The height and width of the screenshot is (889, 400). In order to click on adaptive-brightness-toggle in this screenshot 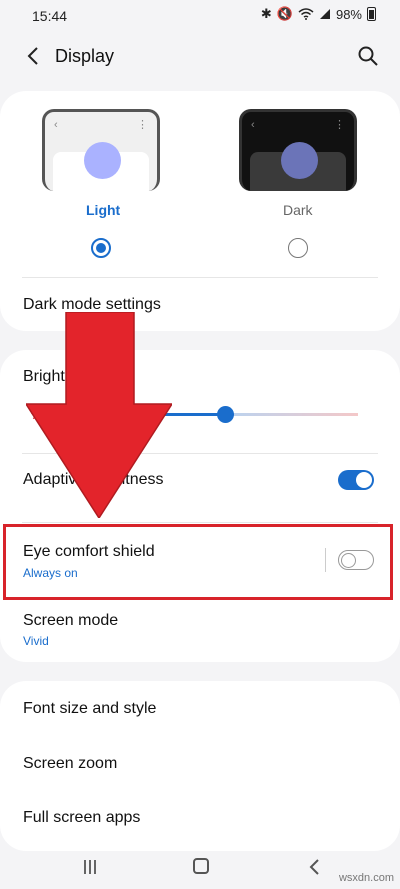, I will do `click(356, 480)`.